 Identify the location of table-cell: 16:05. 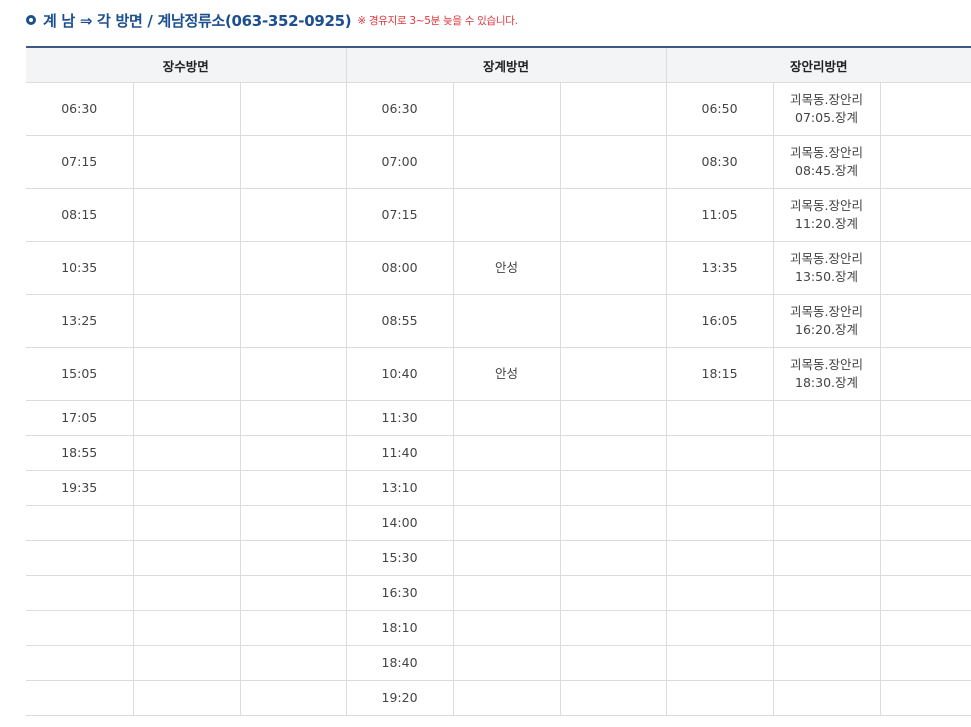
(719, 321).